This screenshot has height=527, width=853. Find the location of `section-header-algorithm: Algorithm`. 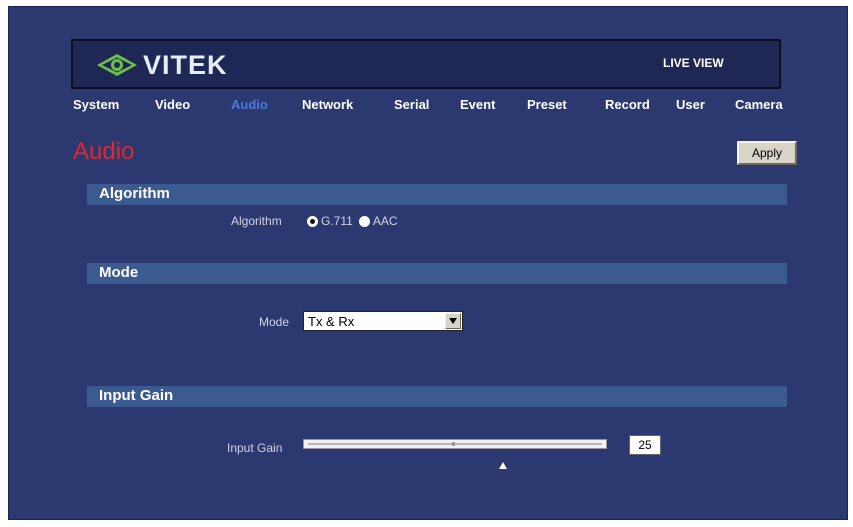

section-header-algorithm: Algorithm is located at coordinates (437, 194).